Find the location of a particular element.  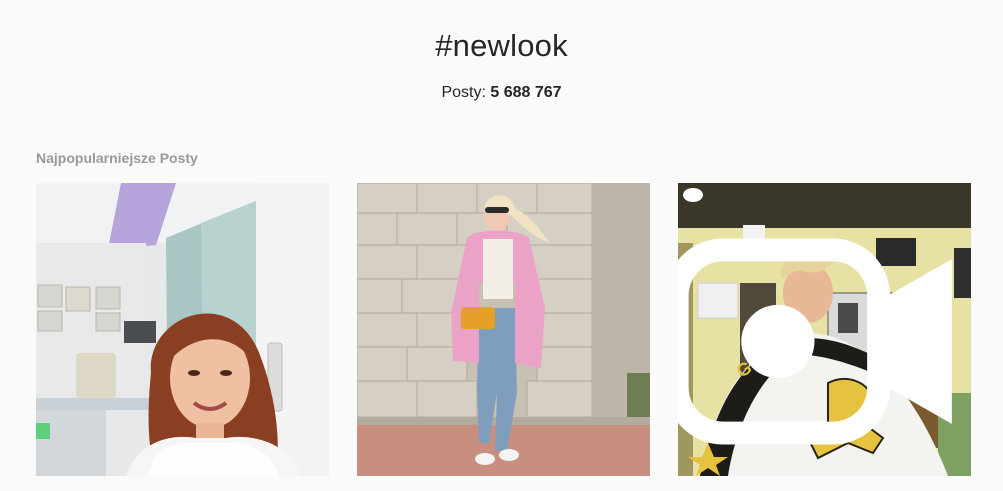

page-title: #newlook is located at coordinates (501, 45).